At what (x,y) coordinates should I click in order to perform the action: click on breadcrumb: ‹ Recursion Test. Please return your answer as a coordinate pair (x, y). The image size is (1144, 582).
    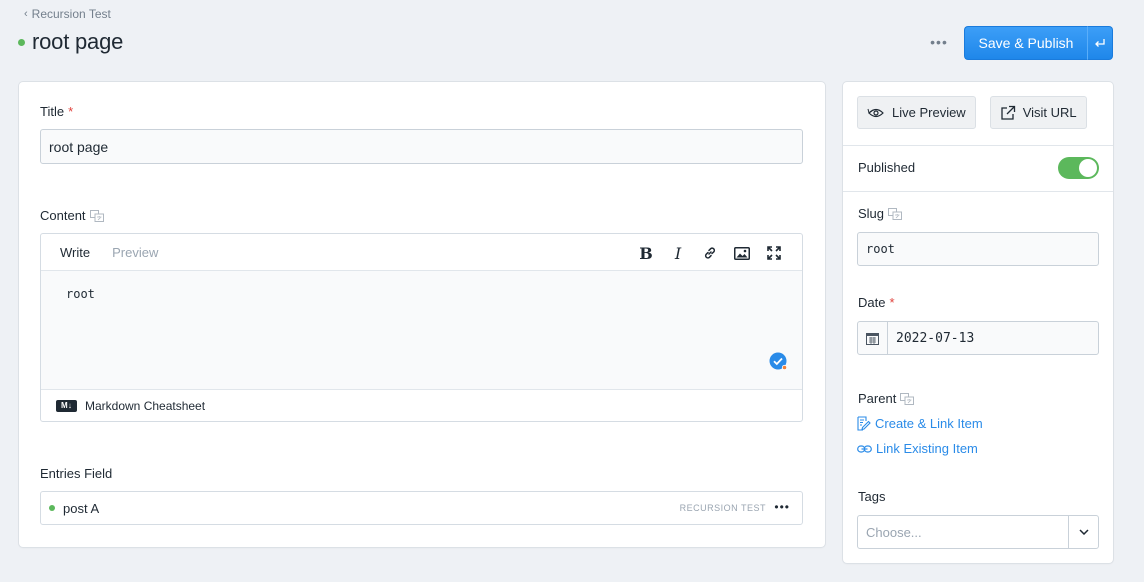
    Looking at the image, I should click on (67, 14).